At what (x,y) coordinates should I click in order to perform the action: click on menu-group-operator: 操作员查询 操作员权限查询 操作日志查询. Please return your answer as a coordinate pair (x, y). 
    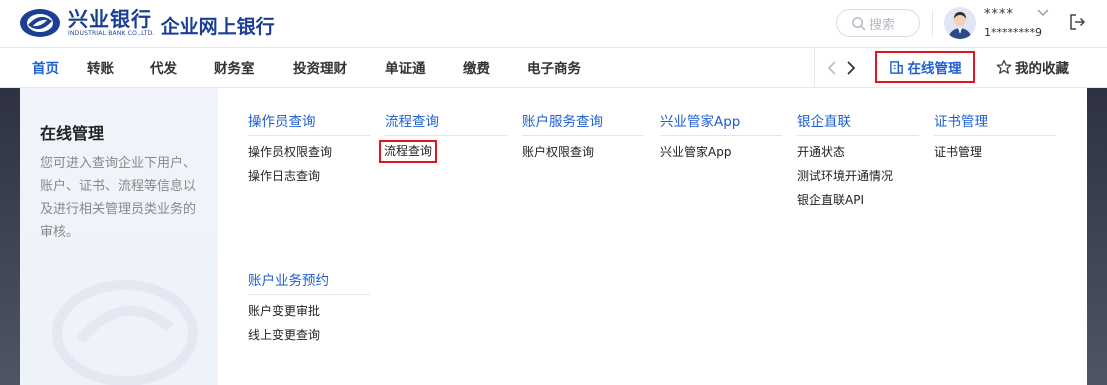
    Looking at the image, I should click on (309, 150).